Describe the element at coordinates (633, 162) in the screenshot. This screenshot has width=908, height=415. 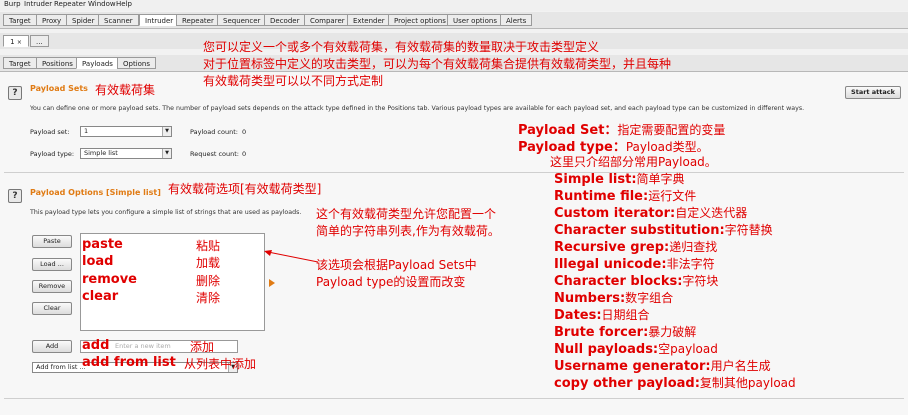
I see `annotation-note: 这里只介绍部分常用Payload。` at that location.